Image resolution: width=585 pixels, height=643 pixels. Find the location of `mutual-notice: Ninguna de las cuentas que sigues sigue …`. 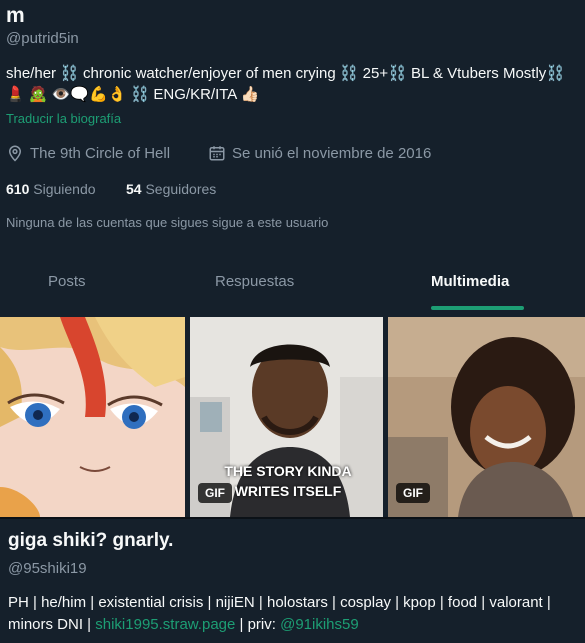

mutual-notice: Ninguna de las cuentas que sigues sigue … is located at coordinates (167, 222).